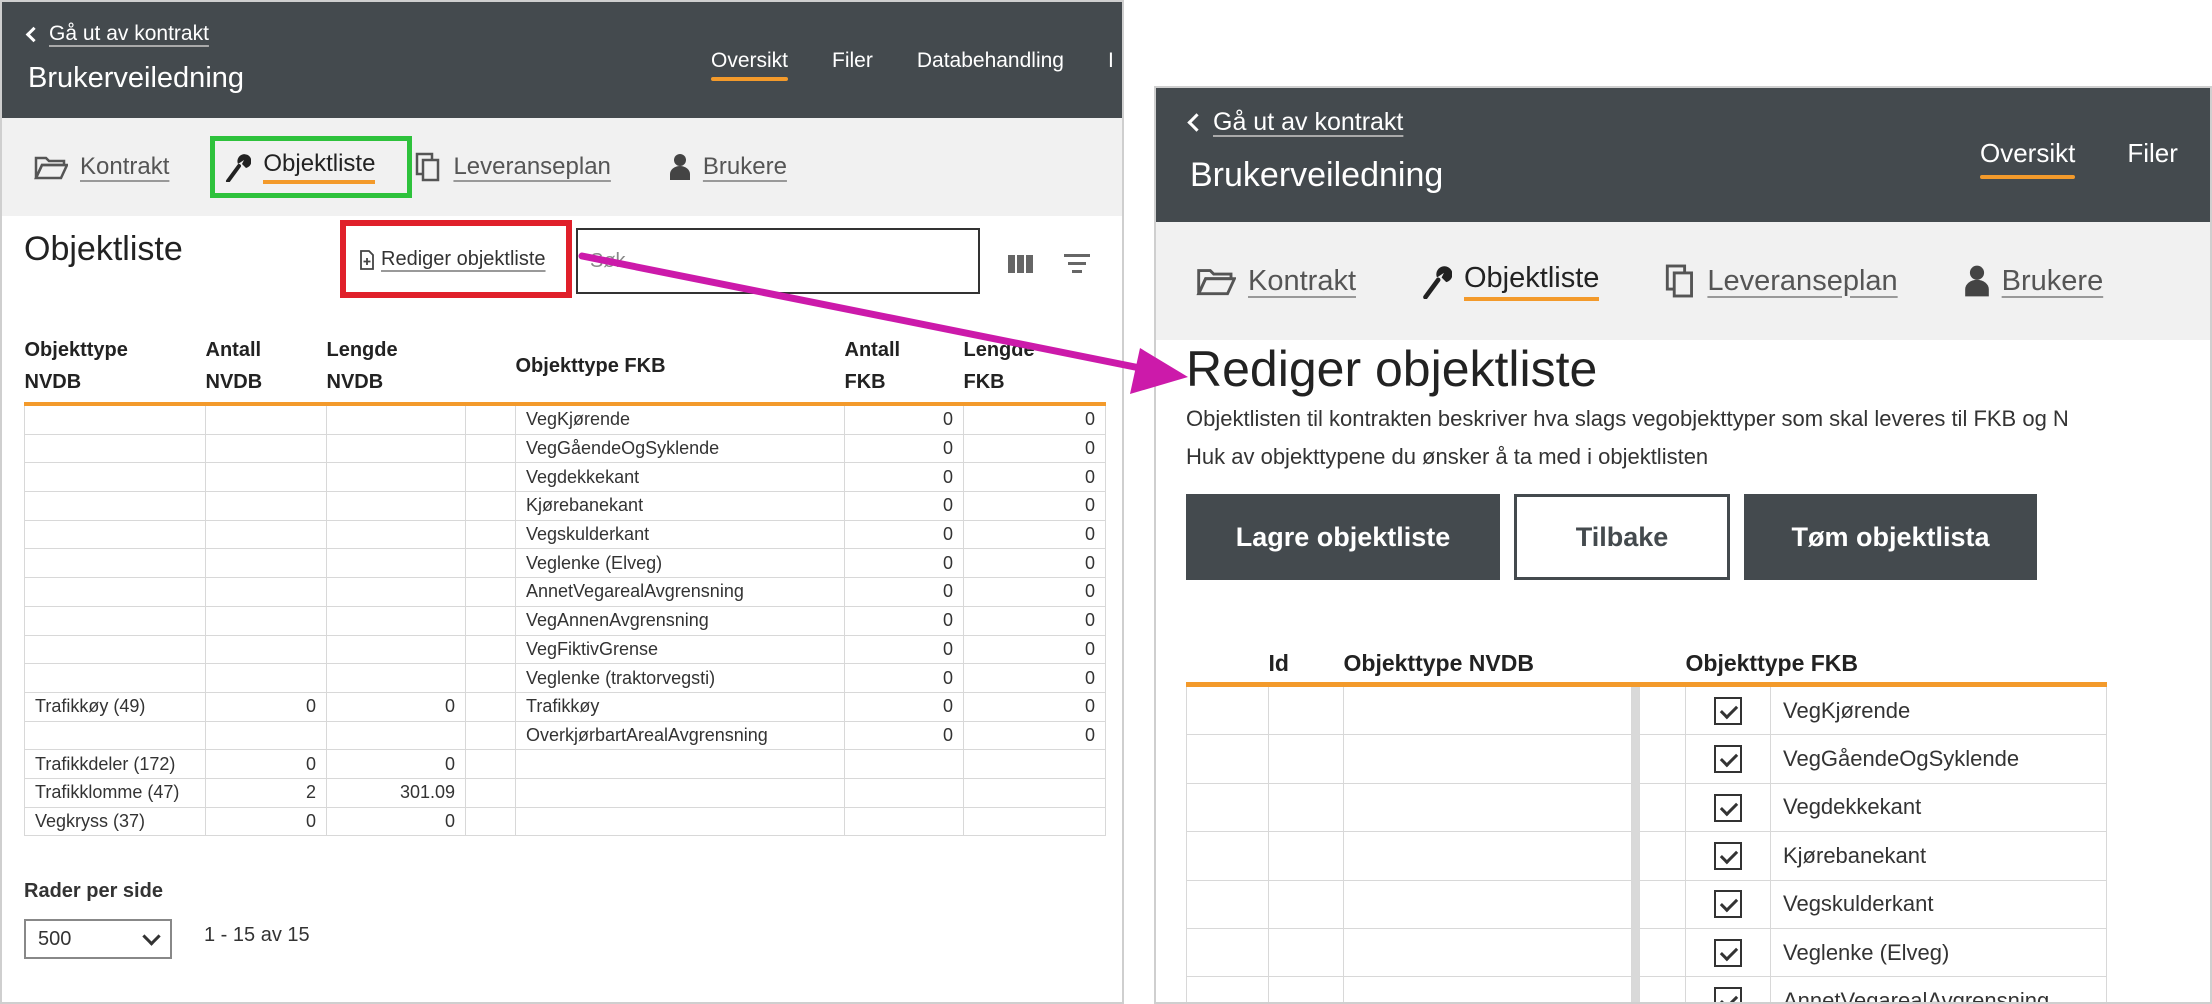  Describe the element at coordinates (565, 563) in the screenshot. I see `table-row: Veglenke (Elveg) 0 0` at that location.